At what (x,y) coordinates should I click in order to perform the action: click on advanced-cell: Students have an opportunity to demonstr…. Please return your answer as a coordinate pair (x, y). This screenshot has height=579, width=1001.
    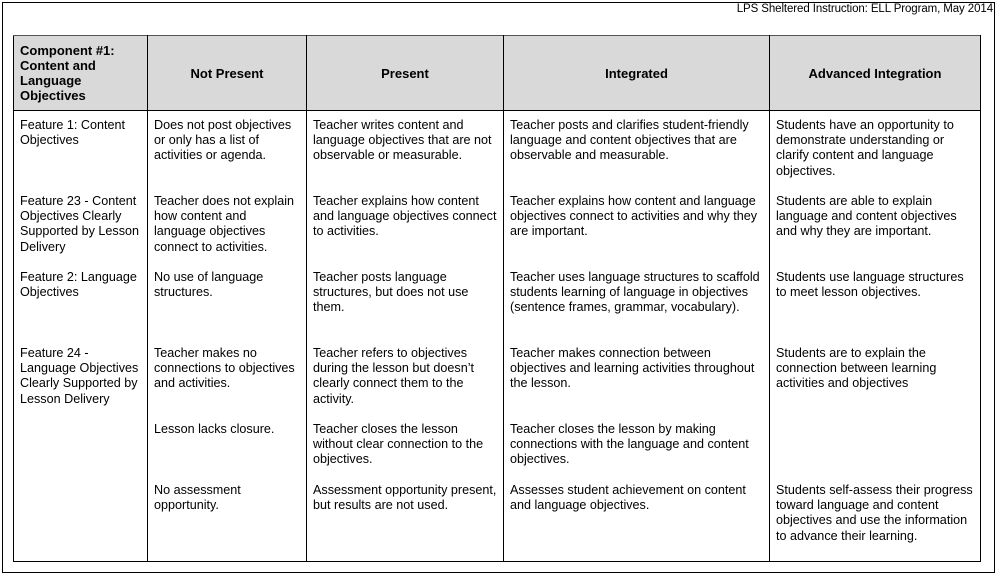
    Looking at the image, I should click on (875, 148).